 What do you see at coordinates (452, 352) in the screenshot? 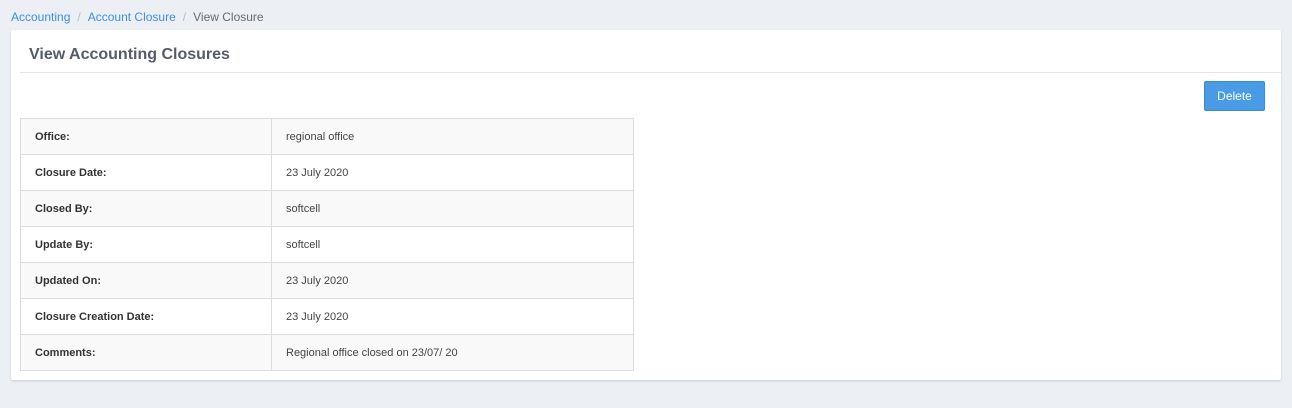
I see `comments-value: Regional office closed on 23/07/ 20` at bounding box center [452, 352].